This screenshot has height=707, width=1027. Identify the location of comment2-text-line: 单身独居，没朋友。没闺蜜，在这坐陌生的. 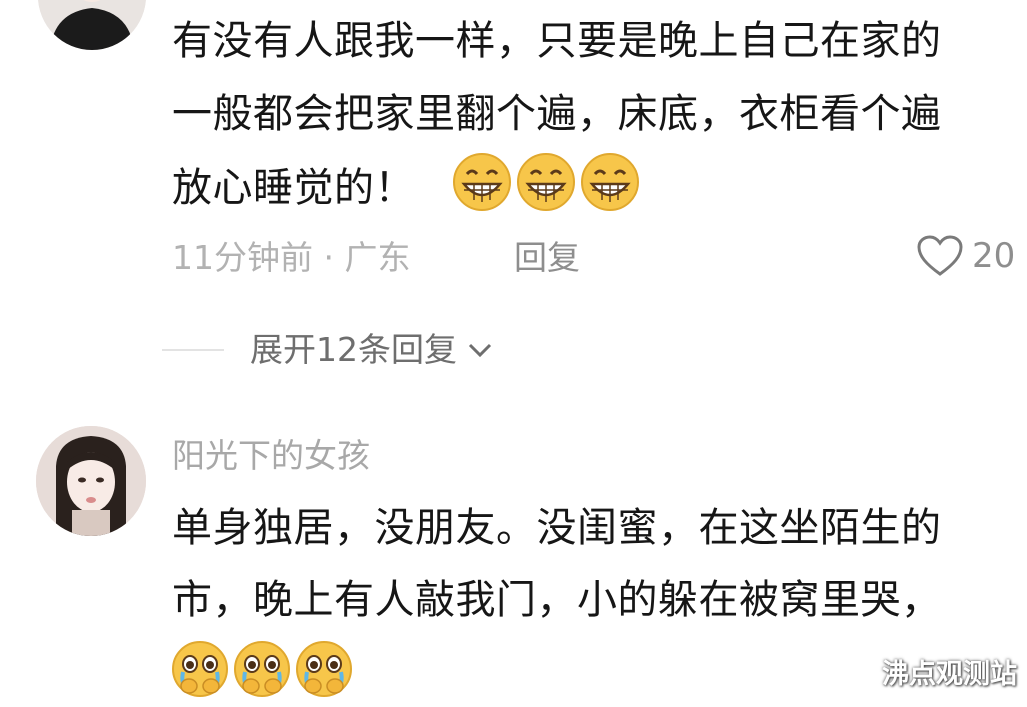
(557, 528).